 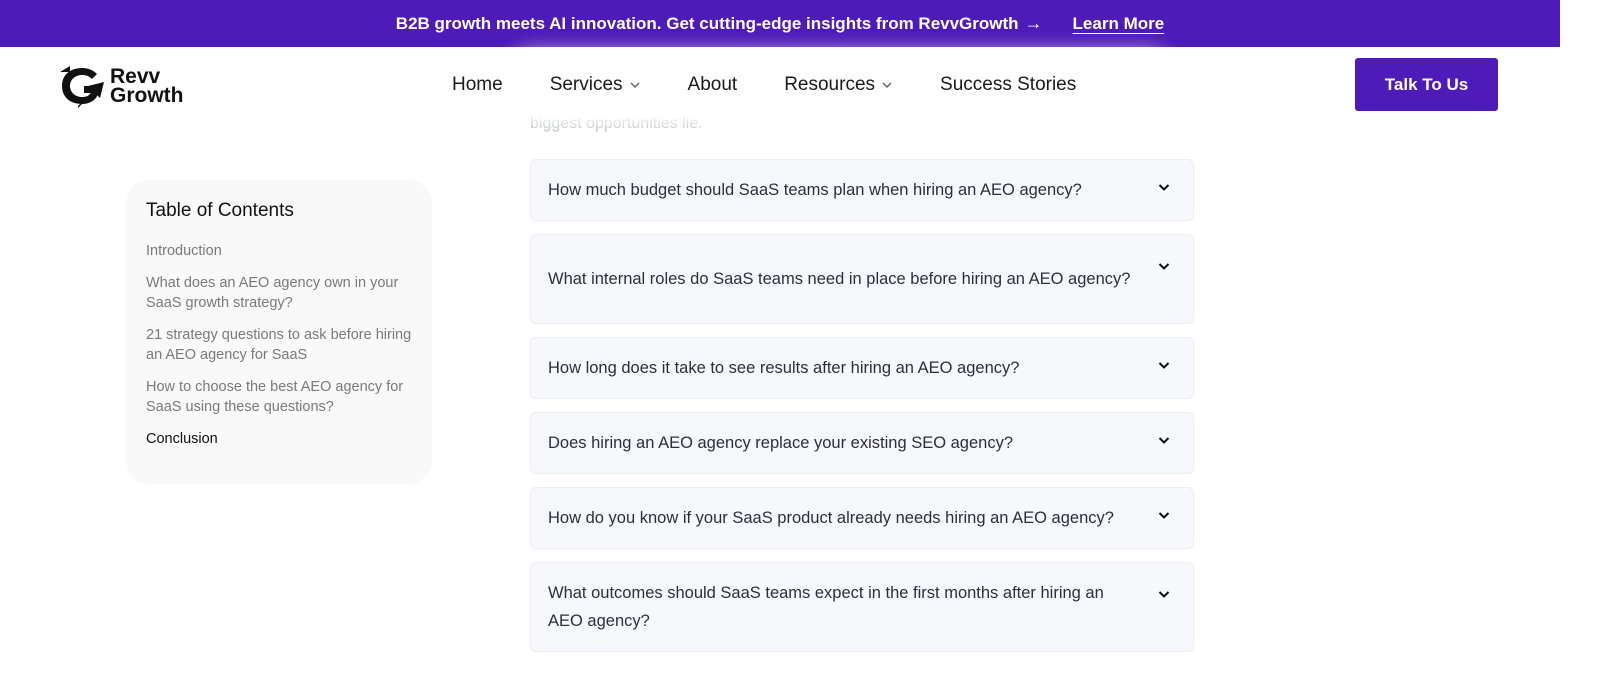 I want to click on logo-word-2: Growth, so click(x=147, y=95).